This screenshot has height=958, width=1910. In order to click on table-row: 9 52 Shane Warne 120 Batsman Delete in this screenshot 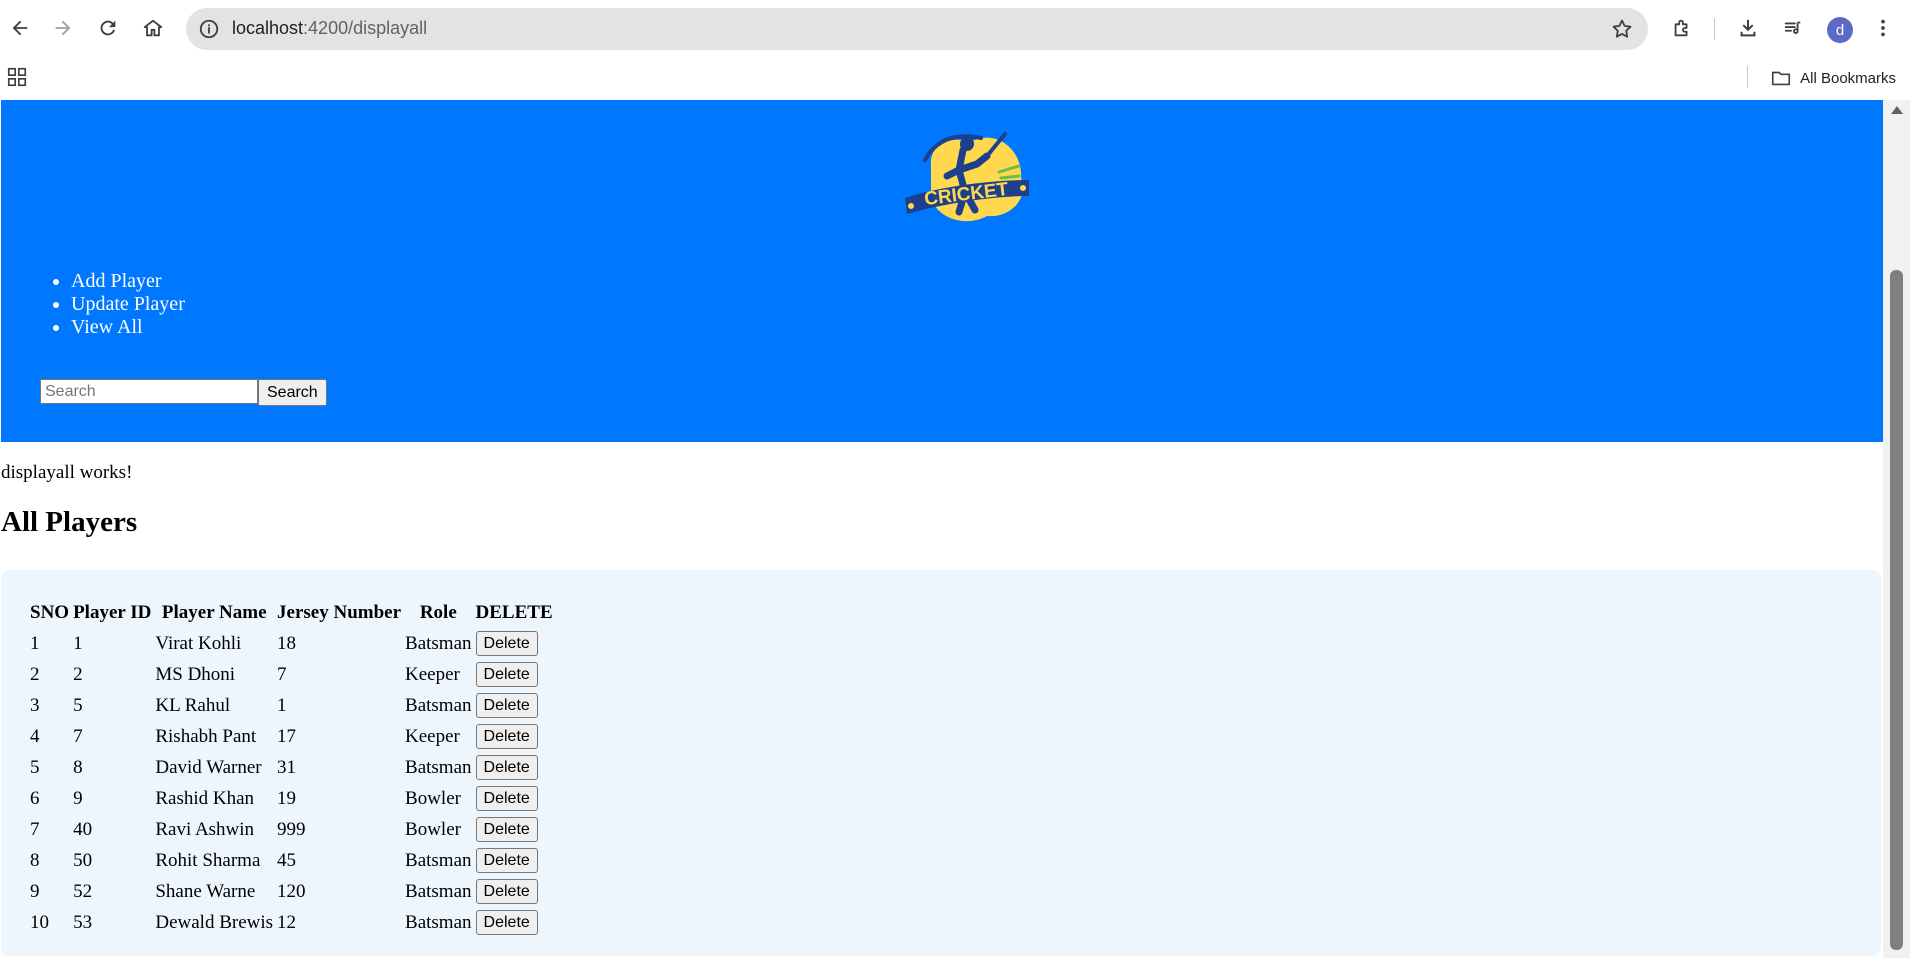, I will do `click(291, 891)`.